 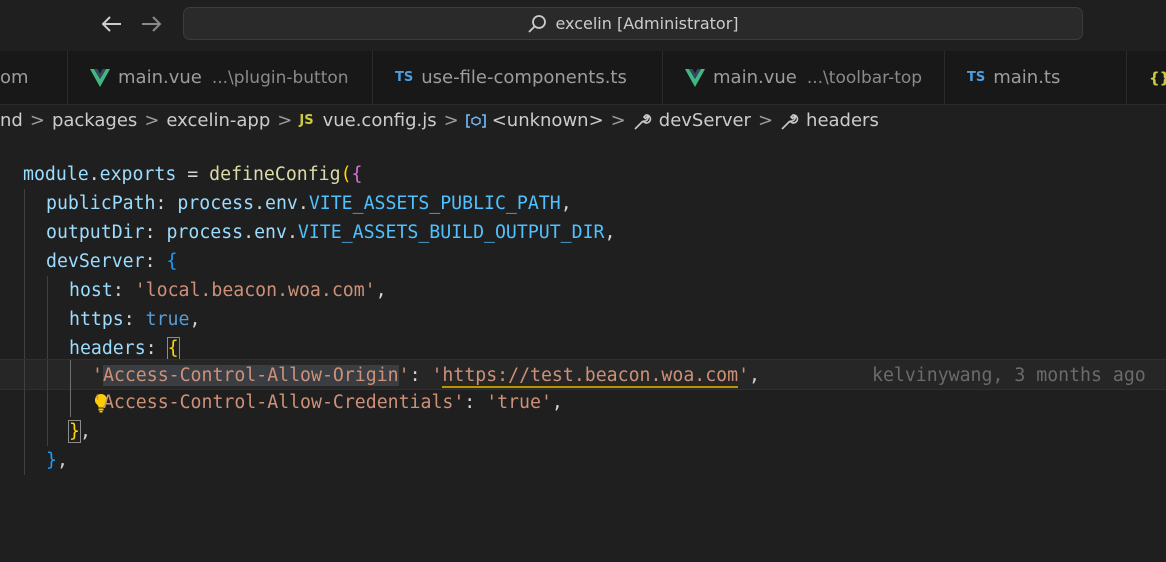 I want to click on tab-main-vue-plugin-button: main.vue ...\plugin-button, so click(x=220, y=77).